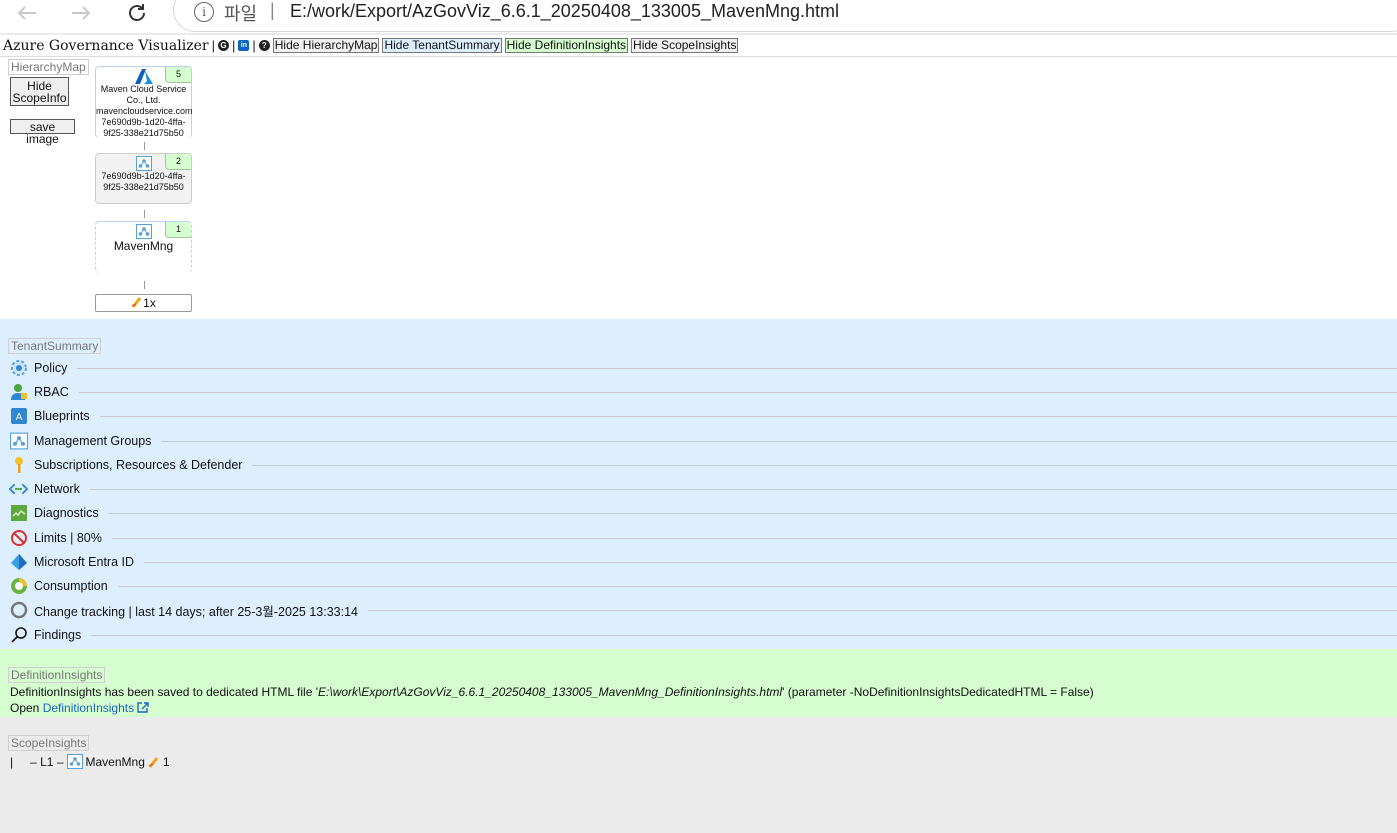 The image size is (1397, 833). I want to click on page-title: Azure Governance Visualizer, so click(106, 45).